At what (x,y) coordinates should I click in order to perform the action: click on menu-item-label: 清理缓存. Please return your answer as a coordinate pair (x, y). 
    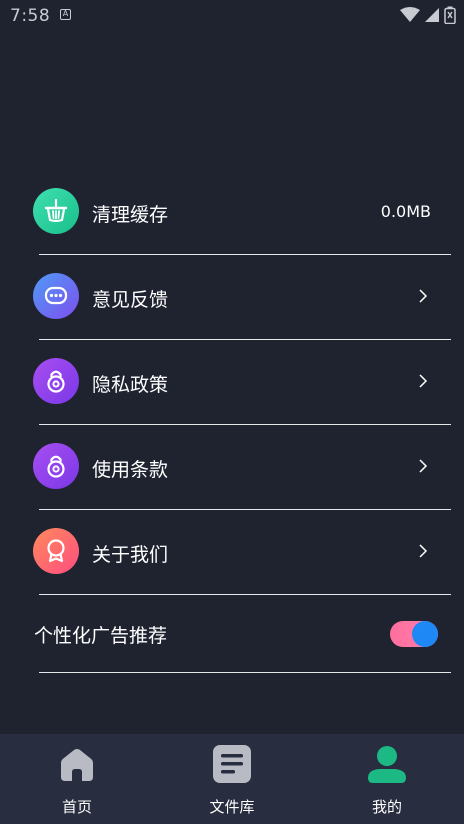
    Looking at the image, I should click on (130, 215).